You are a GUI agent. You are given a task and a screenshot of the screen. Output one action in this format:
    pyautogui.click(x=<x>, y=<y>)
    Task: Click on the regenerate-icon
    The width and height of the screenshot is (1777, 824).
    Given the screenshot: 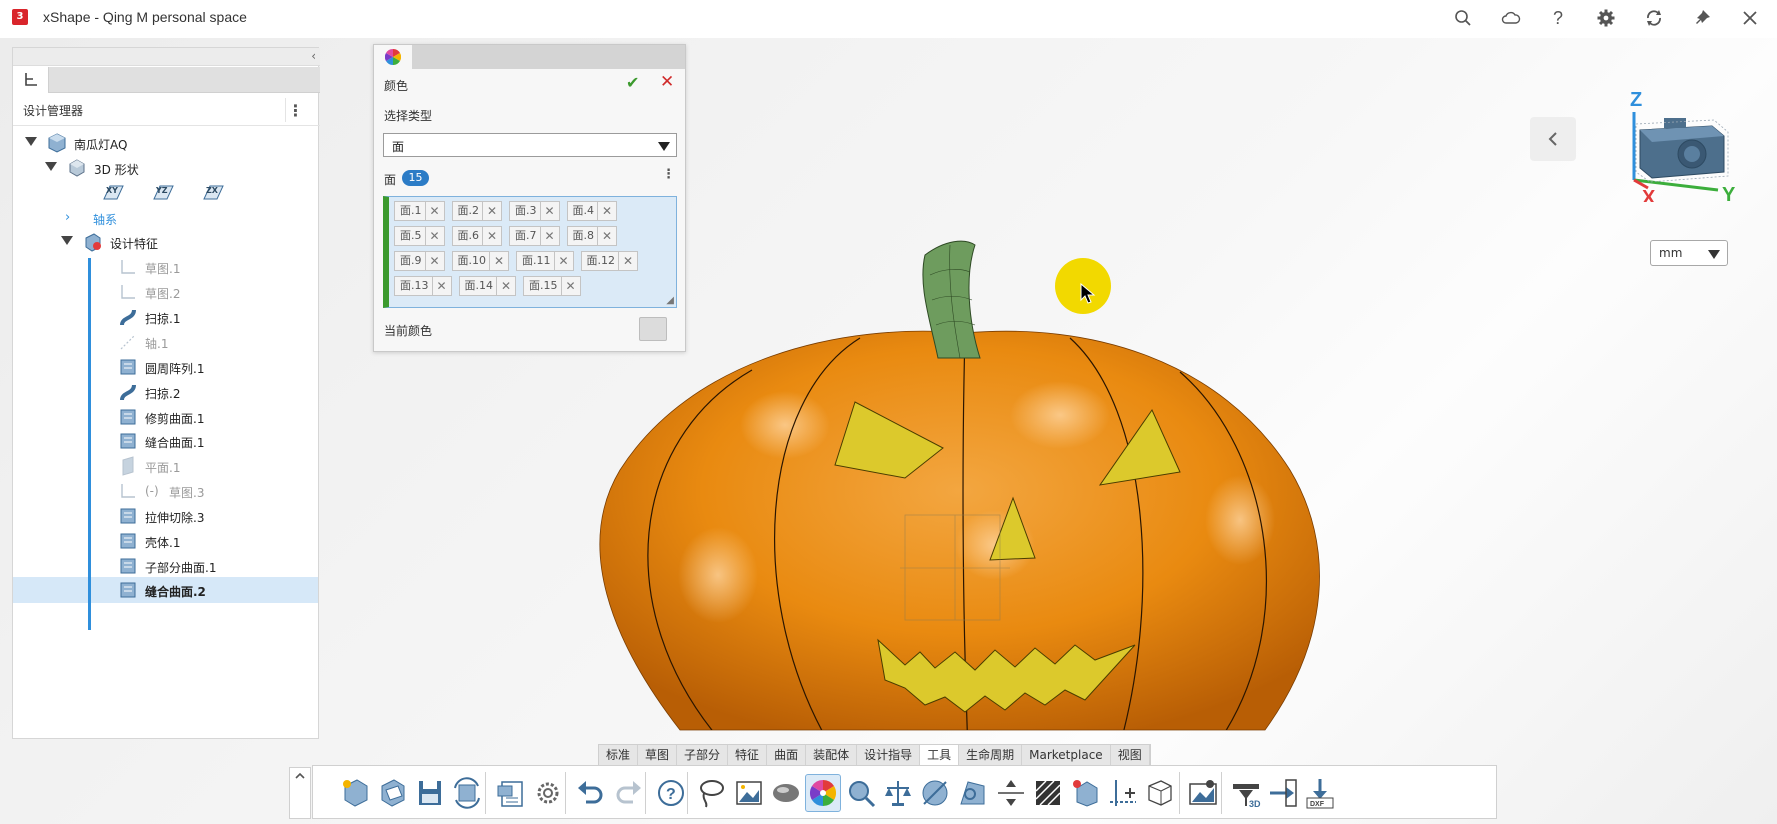 What is the action you would take?
    pyautogui.click(x=467, y=793)
    